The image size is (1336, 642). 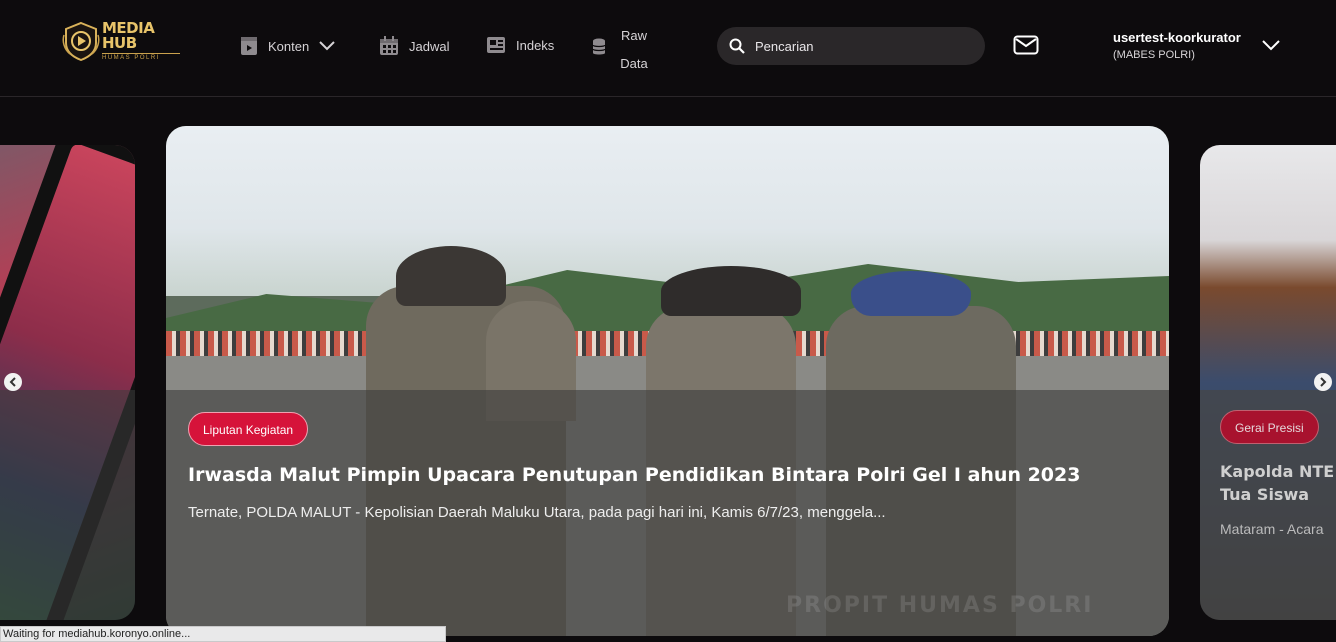 What do you see at coordinates (1177, 45) in the screenshot?
I see `user-menu: usertest-koorkurator (MABES POLRI)` at bounding box center [1177, 45].